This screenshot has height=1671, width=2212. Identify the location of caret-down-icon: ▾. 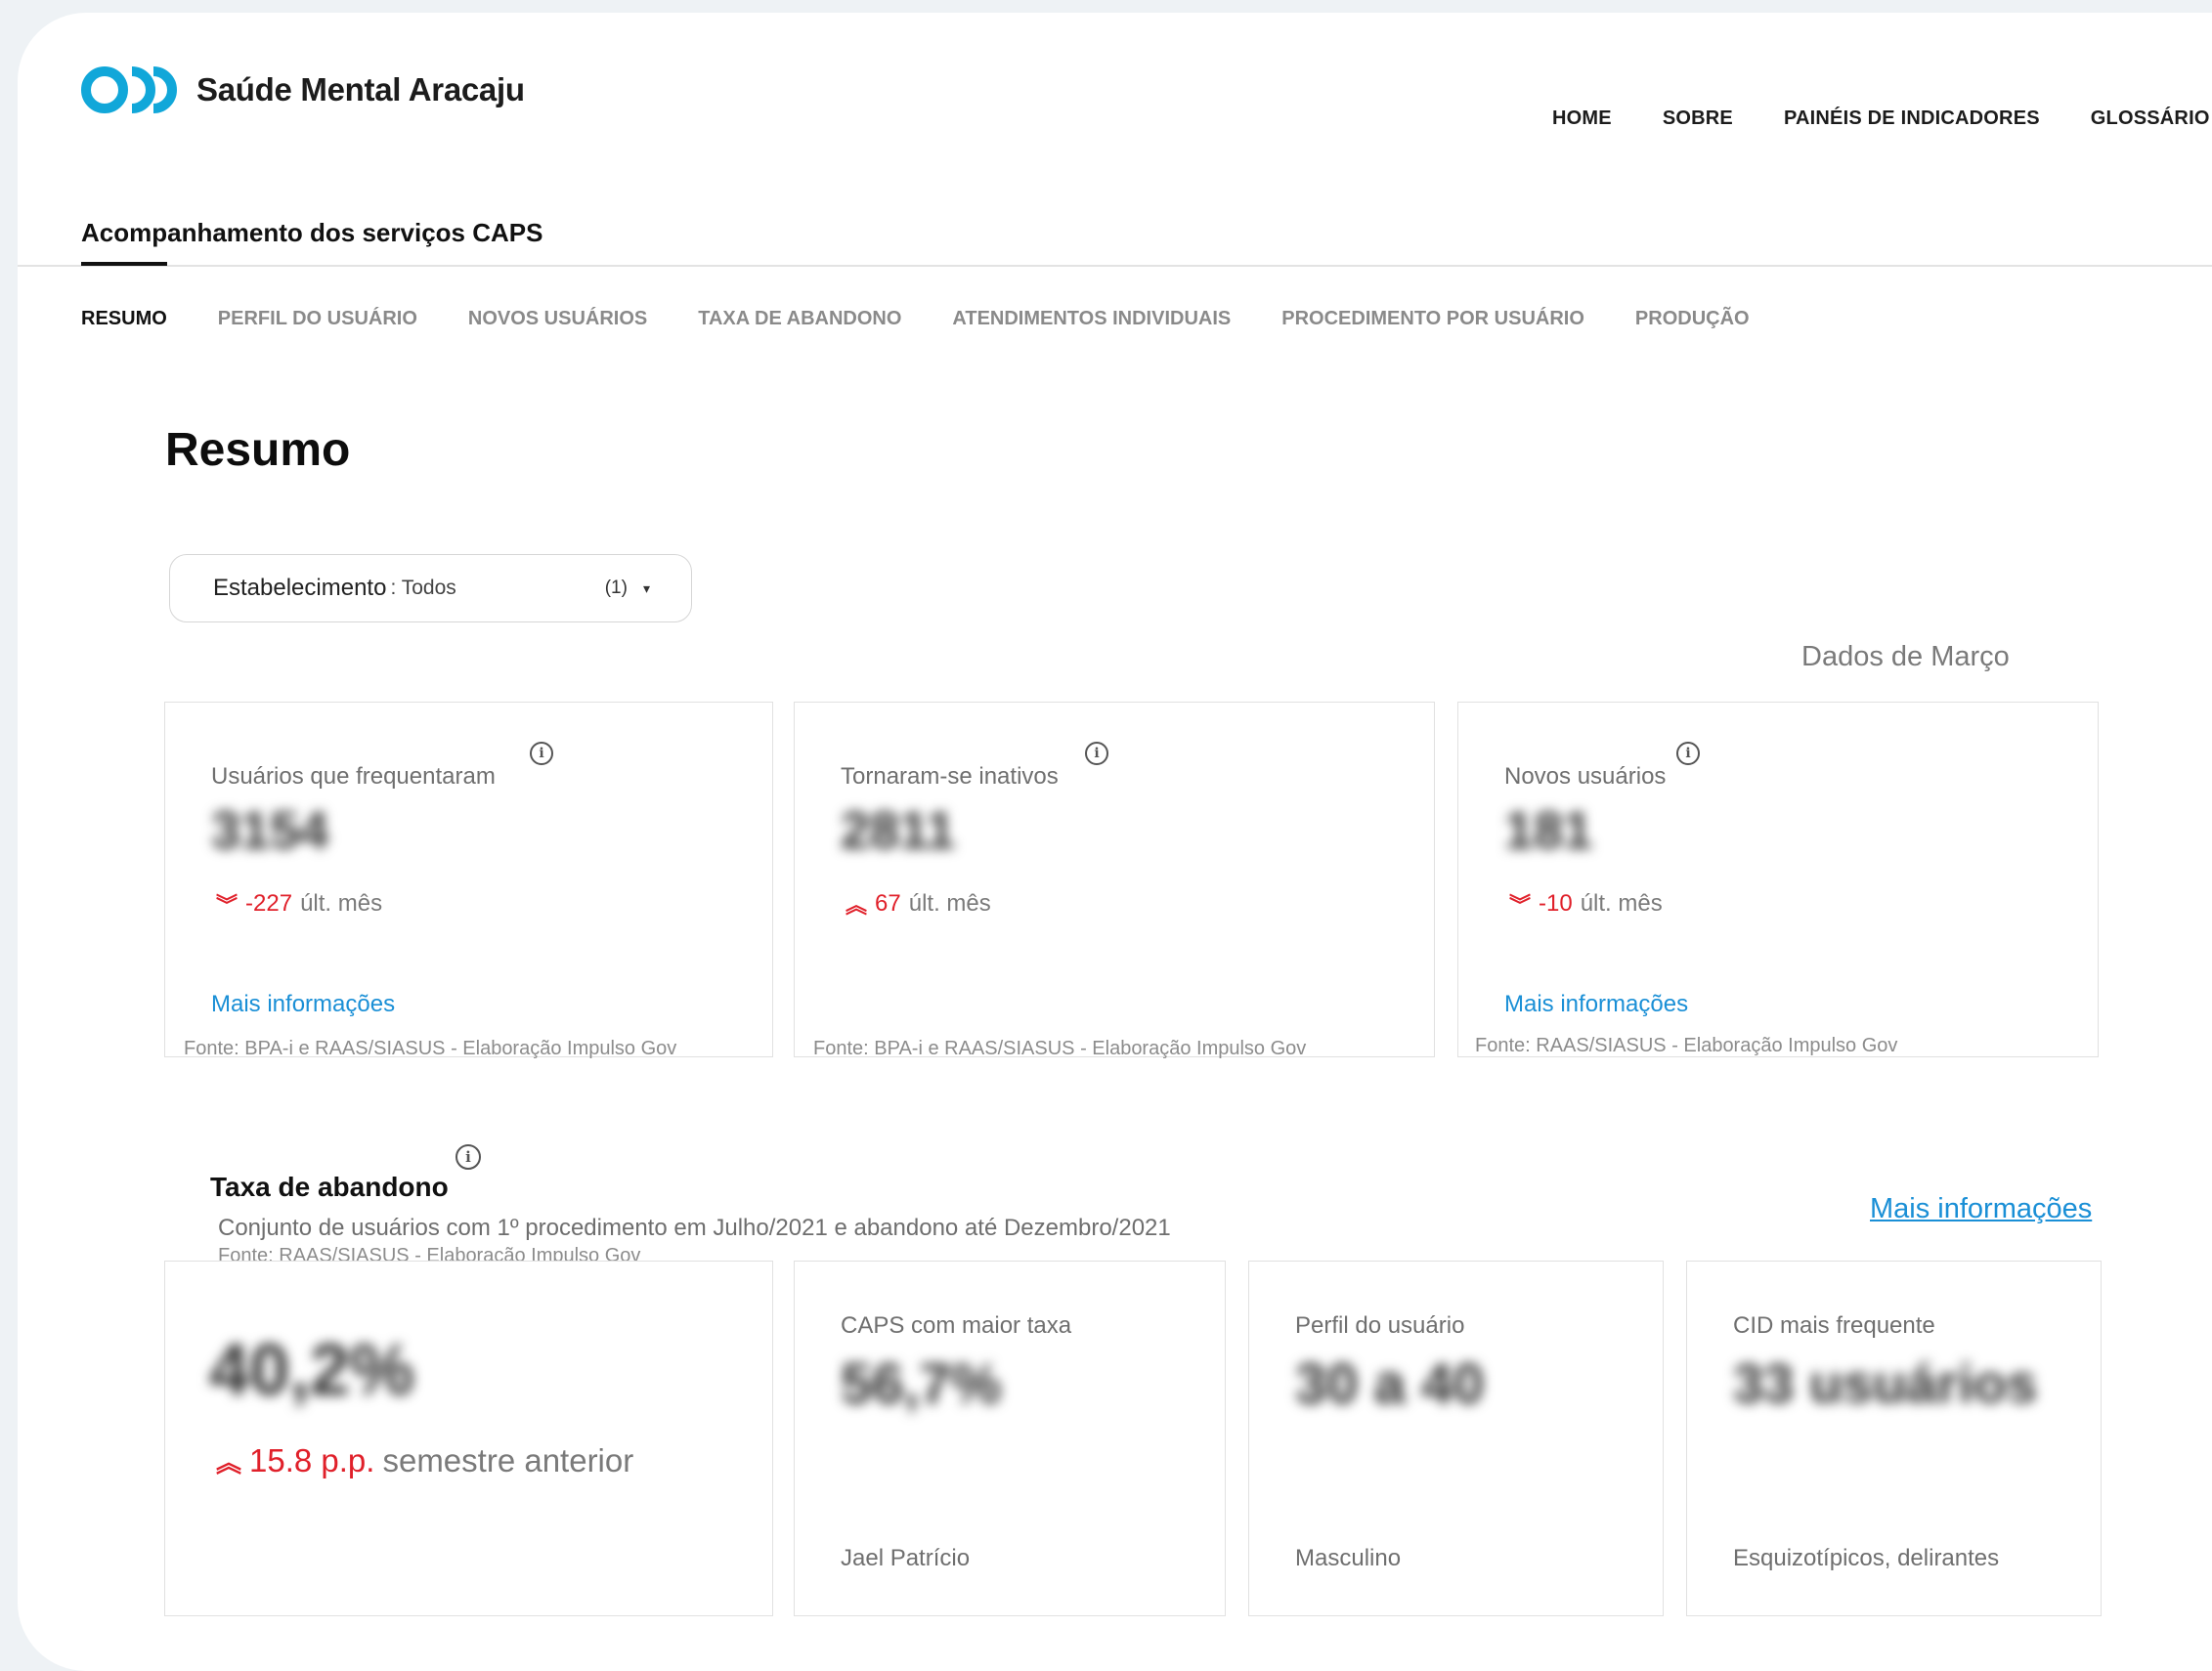
(646, 587).